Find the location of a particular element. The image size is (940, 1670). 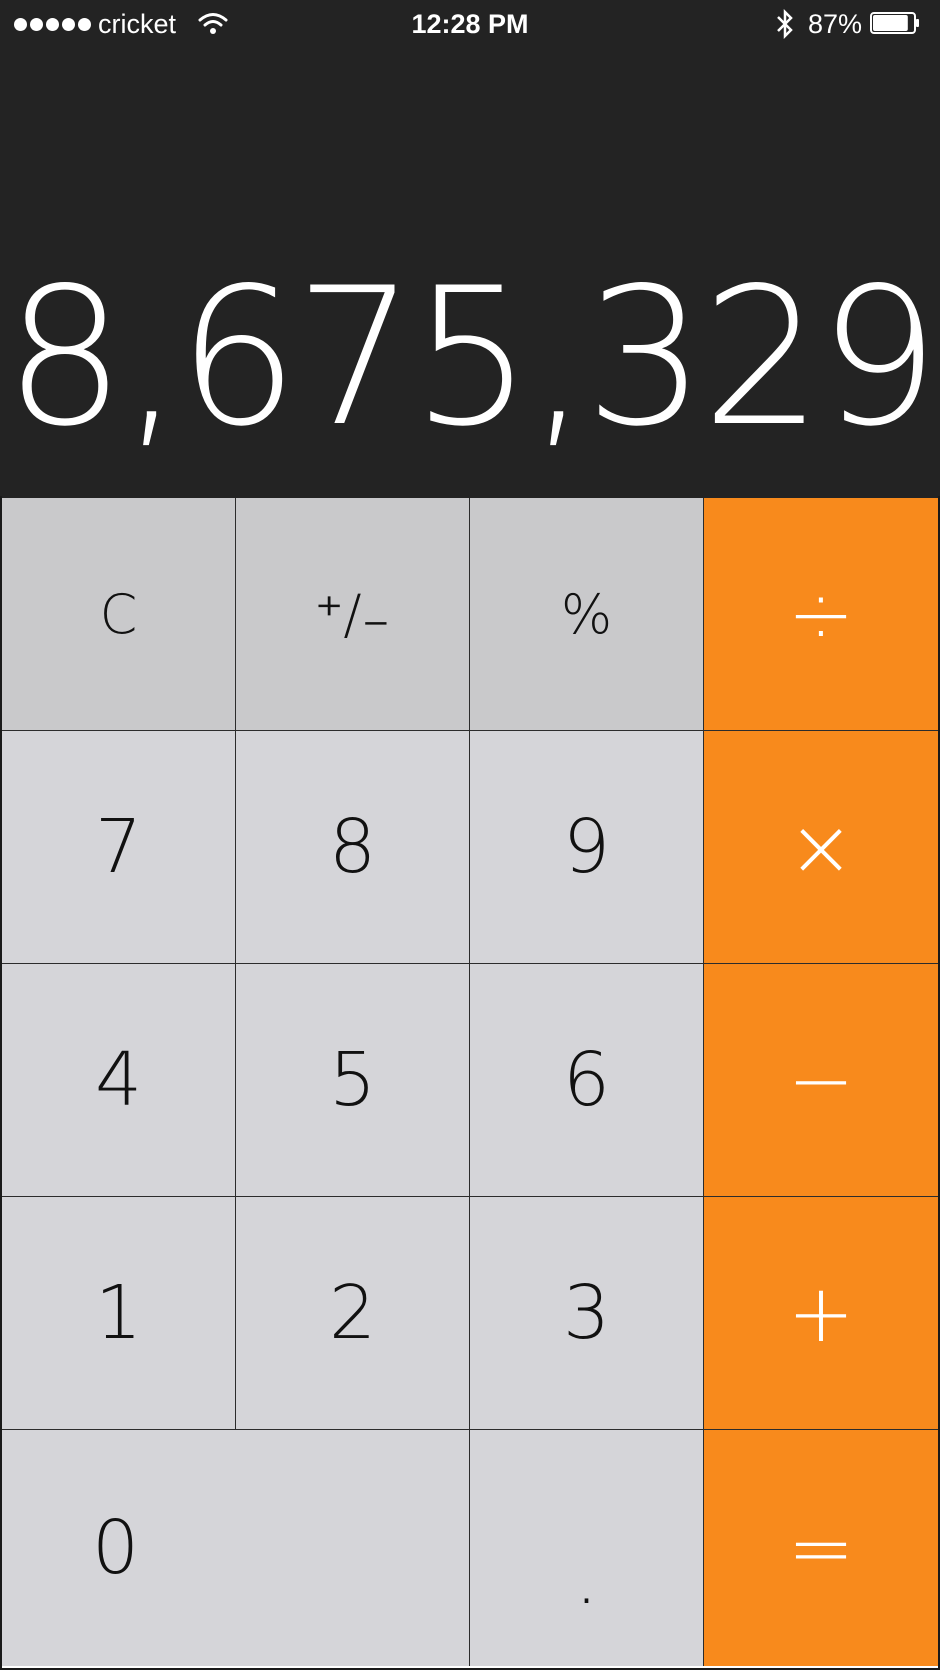

digit-6-button: 6 is located at coordinates (587, 1080).